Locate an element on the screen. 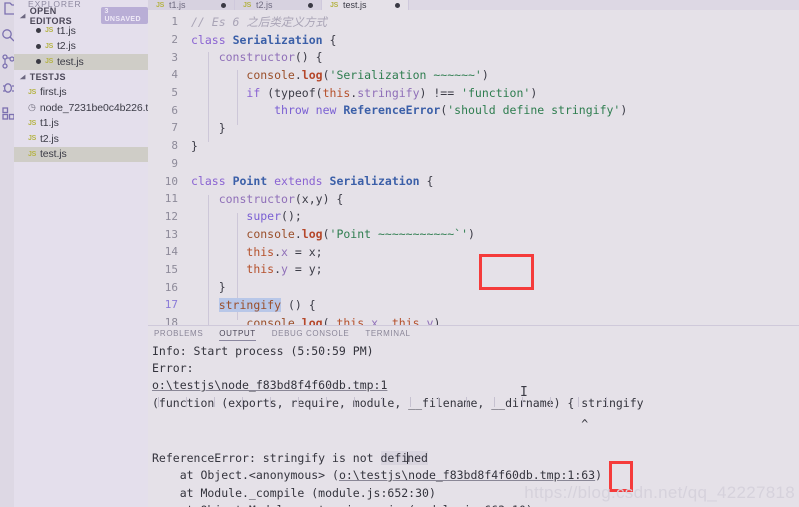  file-label: t2.js is located at coordinates (49, 138).